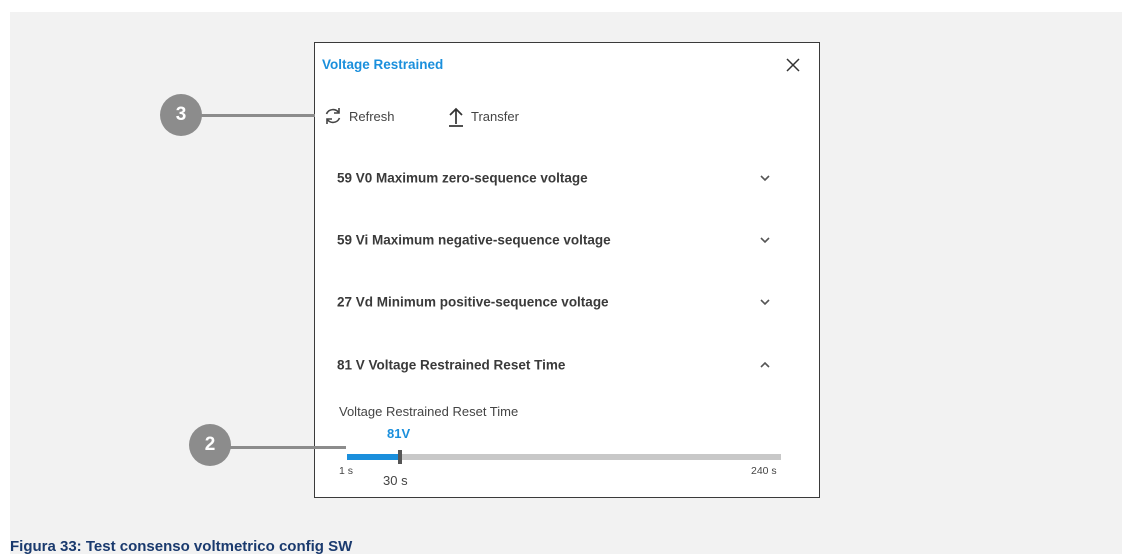  What do you see at coordinates (451, 365) in the screenshot?
I see `section-label: 81 V Voltage Restrained Reset Time` at bounding box center [451, 365].